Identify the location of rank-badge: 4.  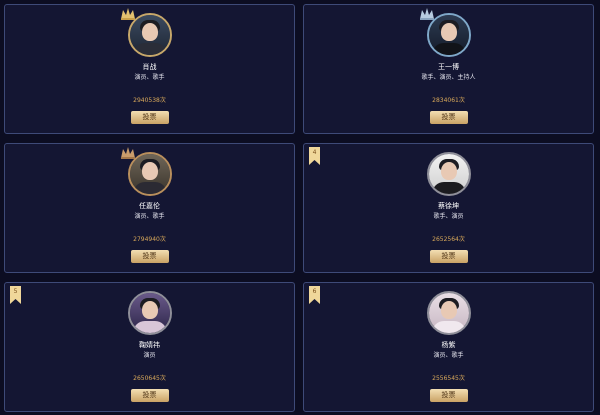
(314, 156).